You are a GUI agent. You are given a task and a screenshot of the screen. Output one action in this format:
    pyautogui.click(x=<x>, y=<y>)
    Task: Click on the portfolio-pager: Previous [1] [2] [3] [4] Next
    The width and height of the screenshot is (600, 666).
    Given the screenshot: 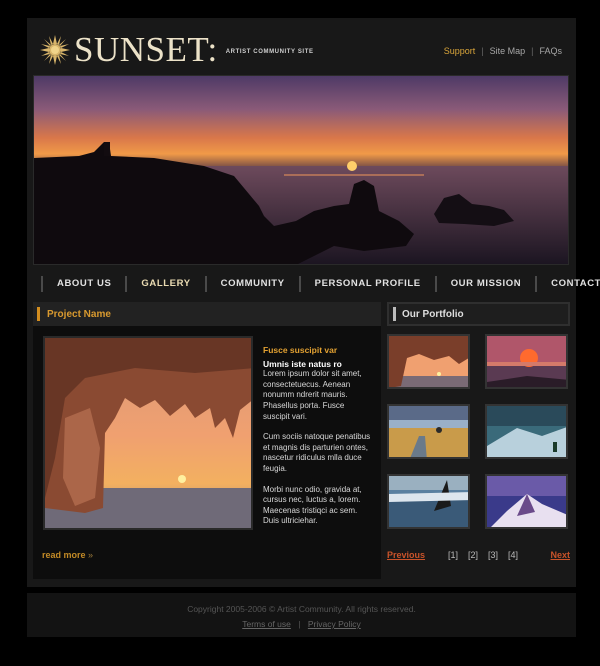 What is the action you would take?
    pyautogui.click(x=478, y=556)
    